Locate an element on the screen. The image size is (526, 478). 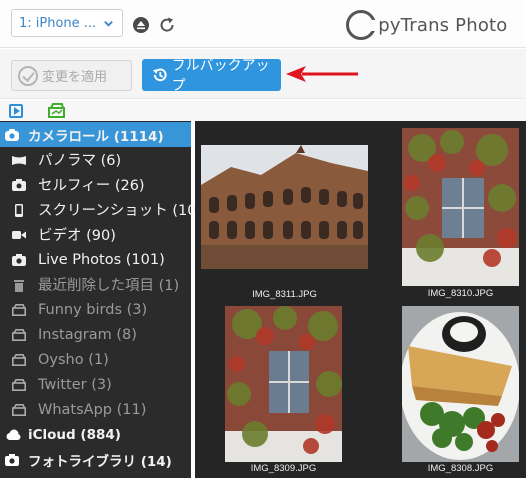
apply-changes-button: 変更を適用 is located at coordinates (71, 75).